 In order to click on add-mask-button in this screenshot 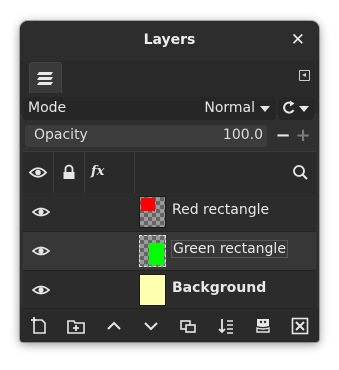, I will do `click(263, 326)`.